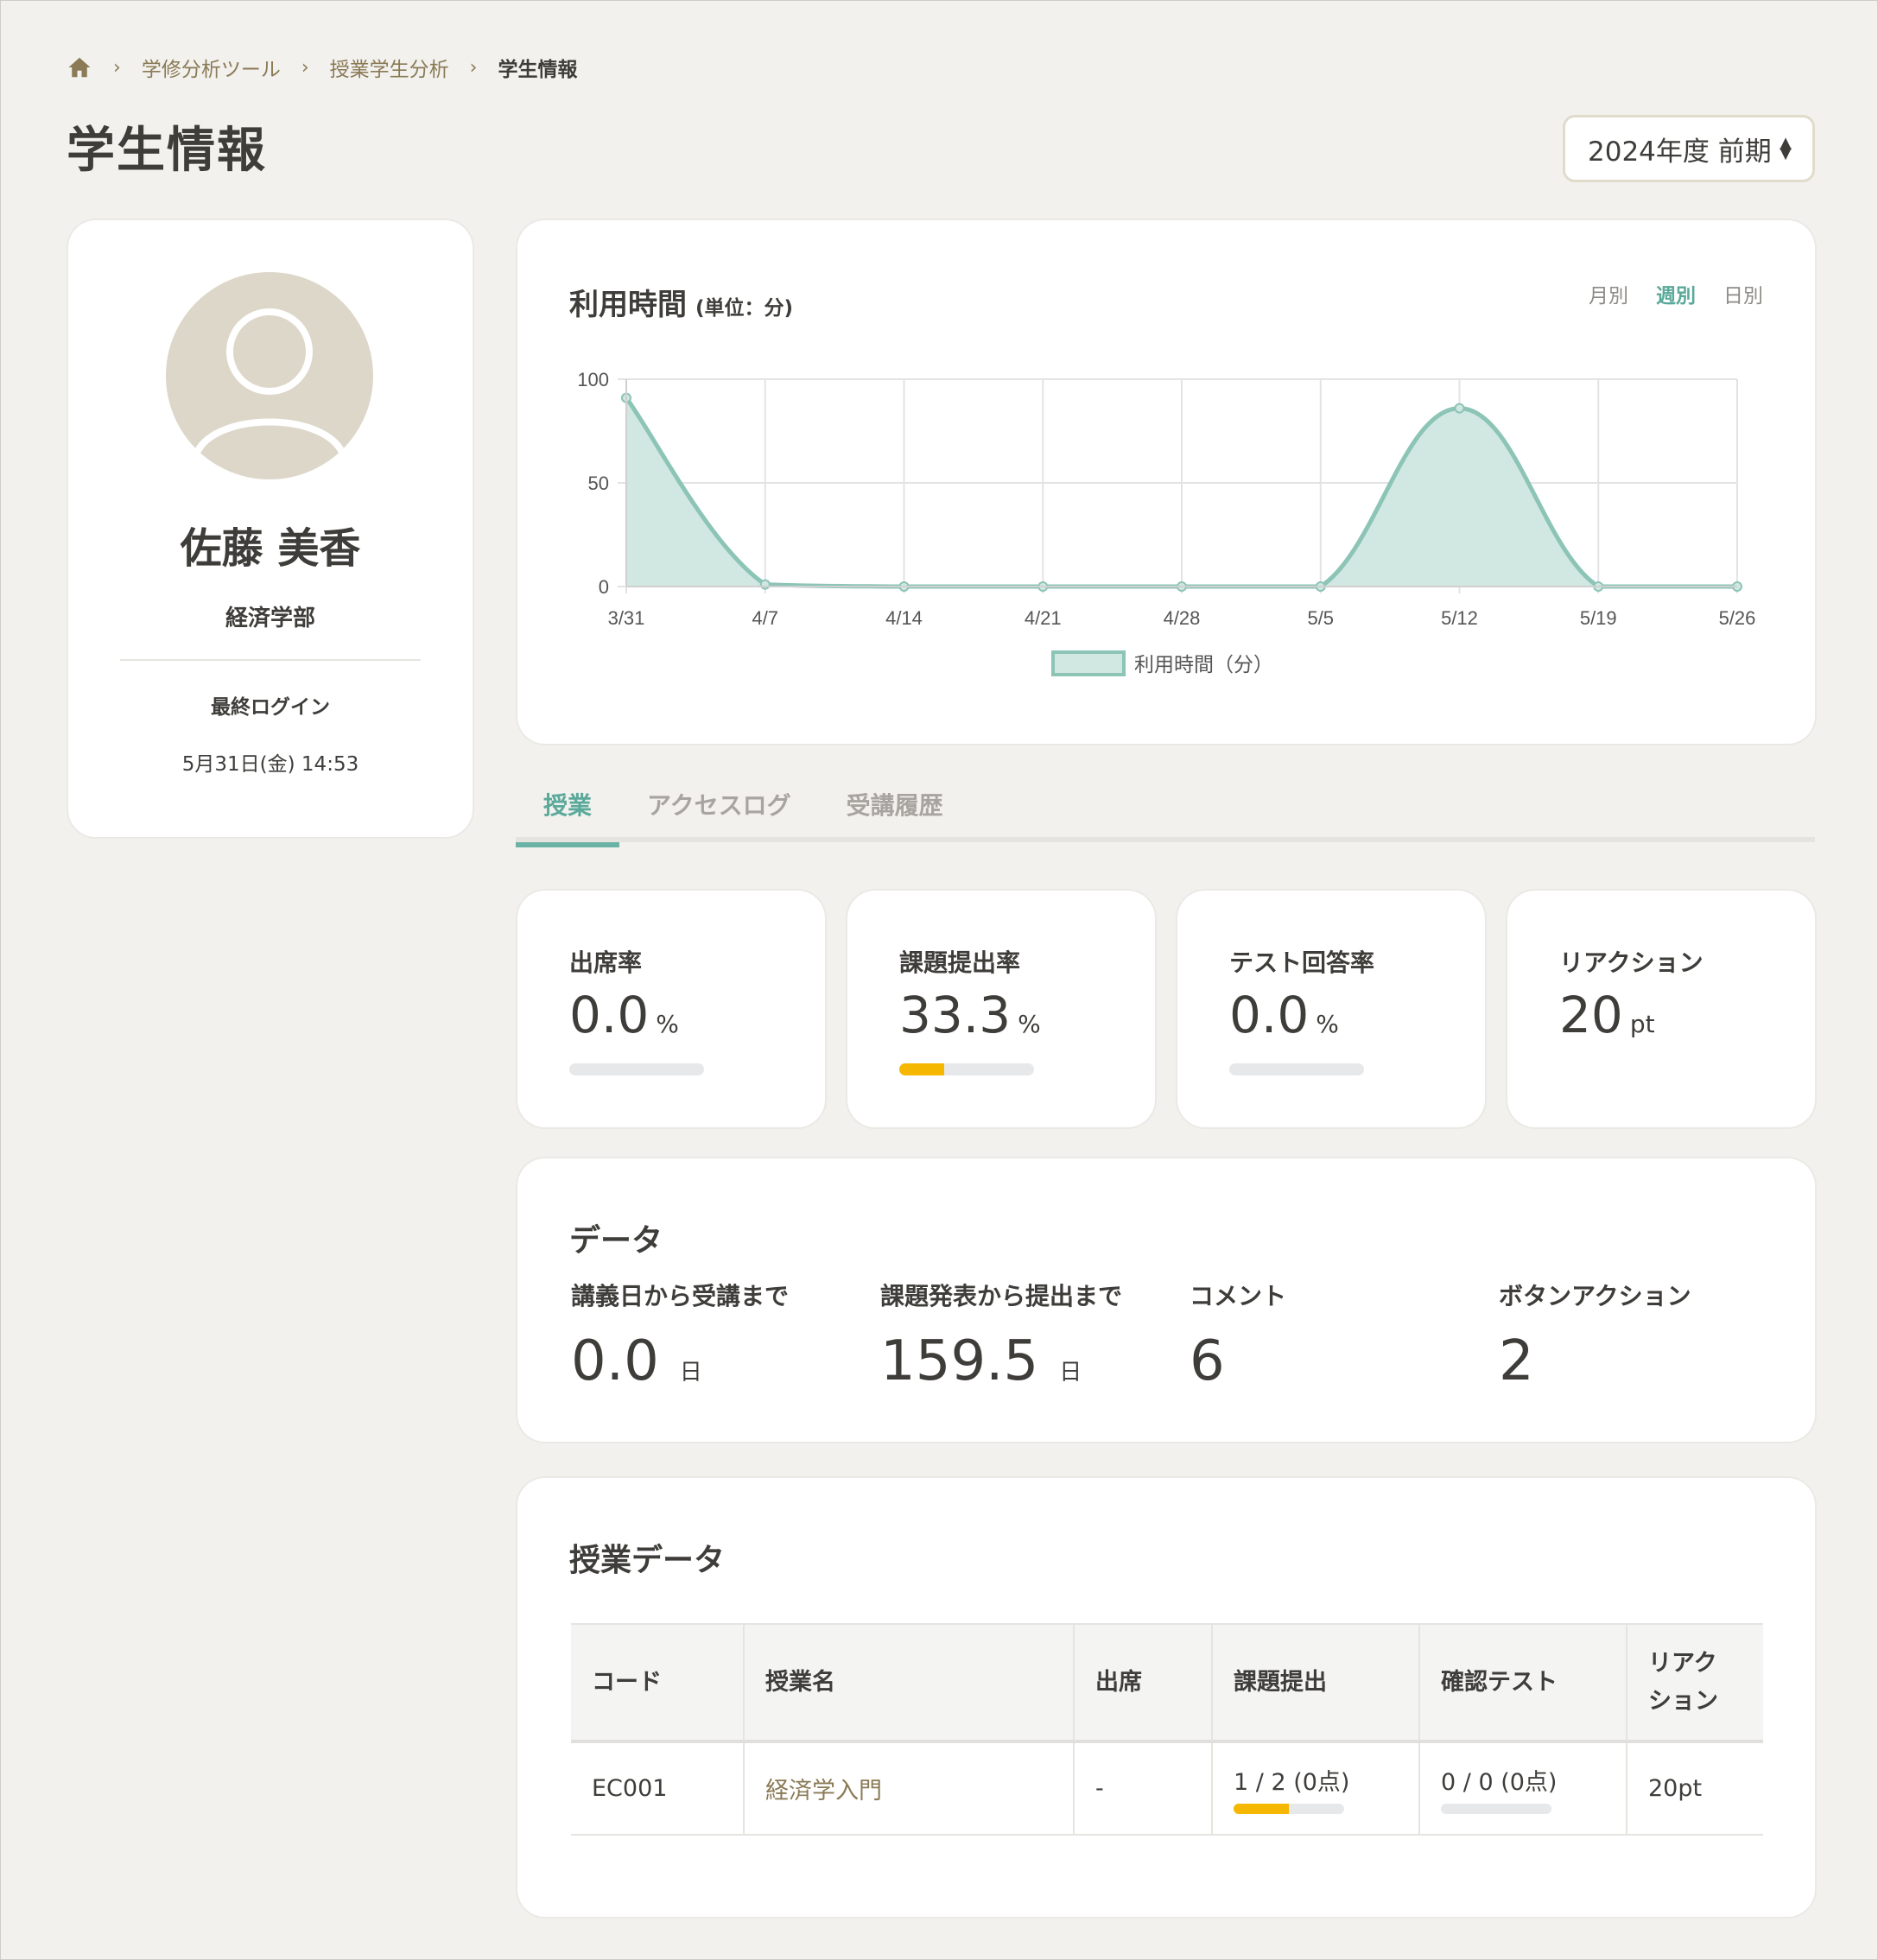 The image size is (1878, 1960). What do you see at coordinates (598, 483) in the screenshot?
I see `y-tick-label: 50` at bounding box center [598, 483].